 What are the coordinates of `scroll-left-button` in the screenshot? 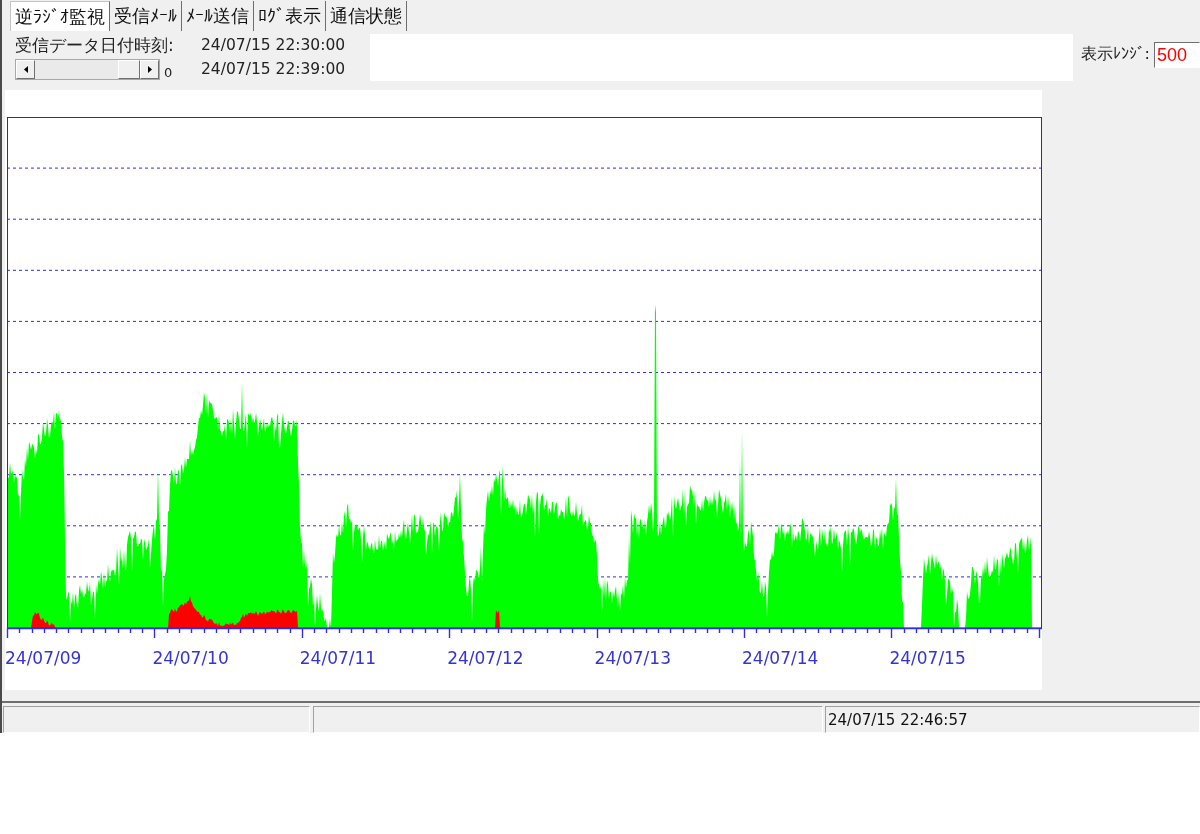 It's located at (25, 69).